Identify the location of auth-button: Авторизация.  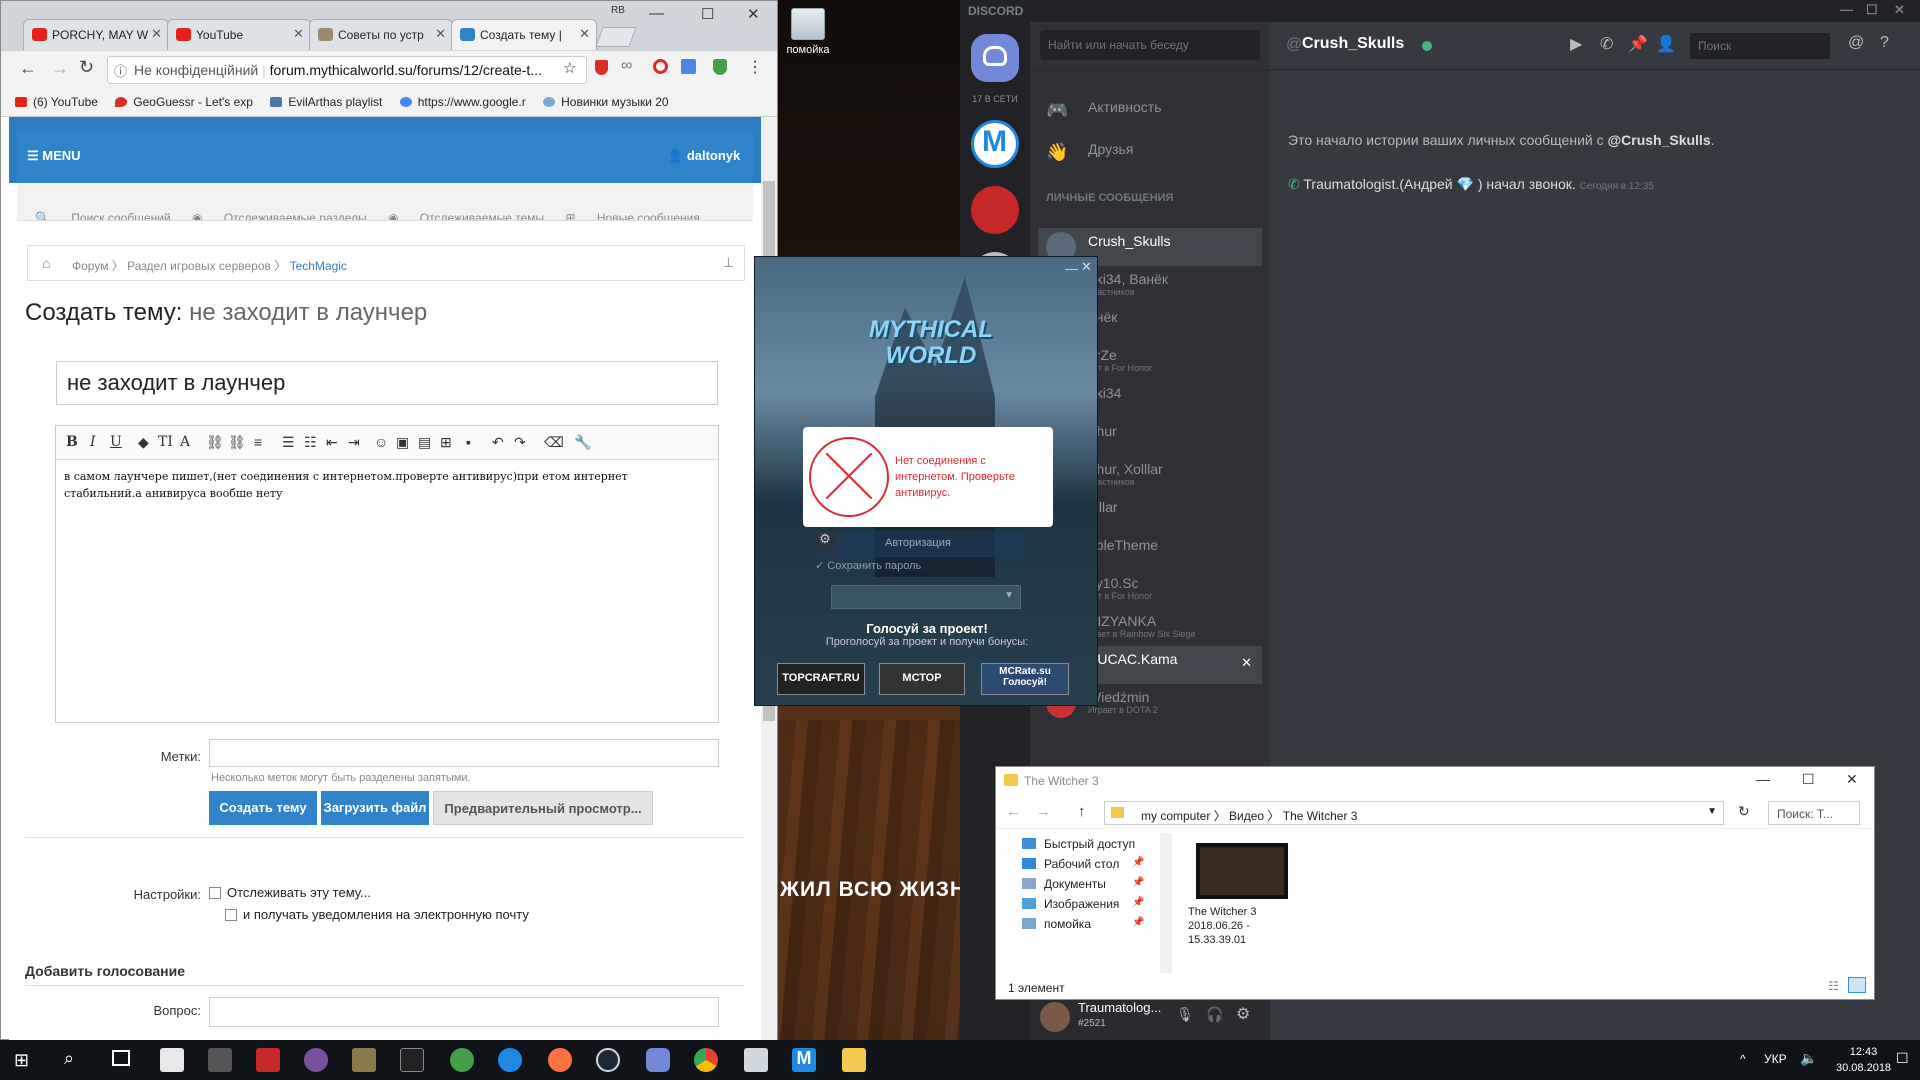
(920, 544).